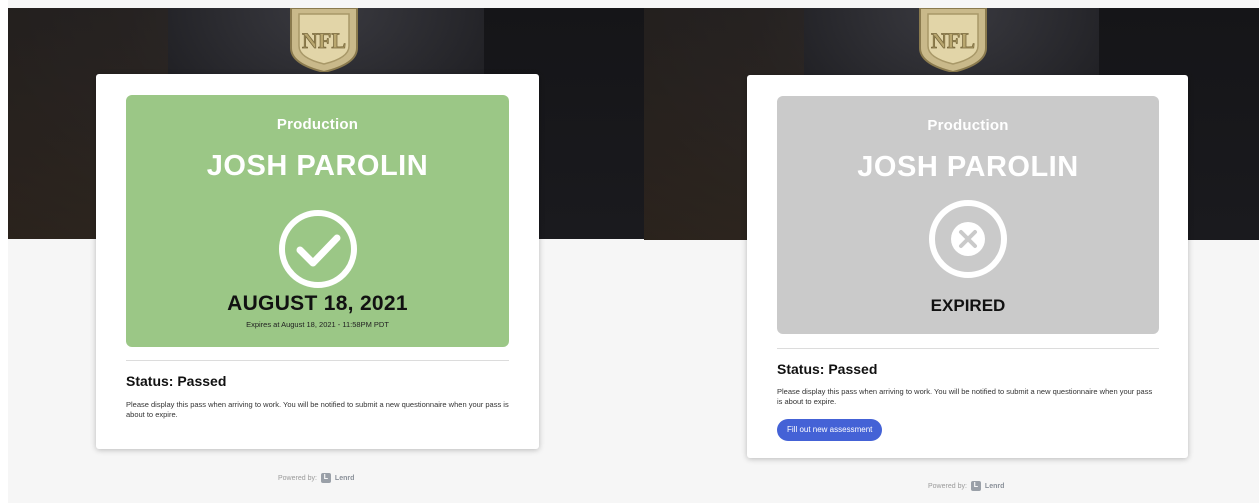  I want to click on expired-label: EXPIRED, so click(968, 305).